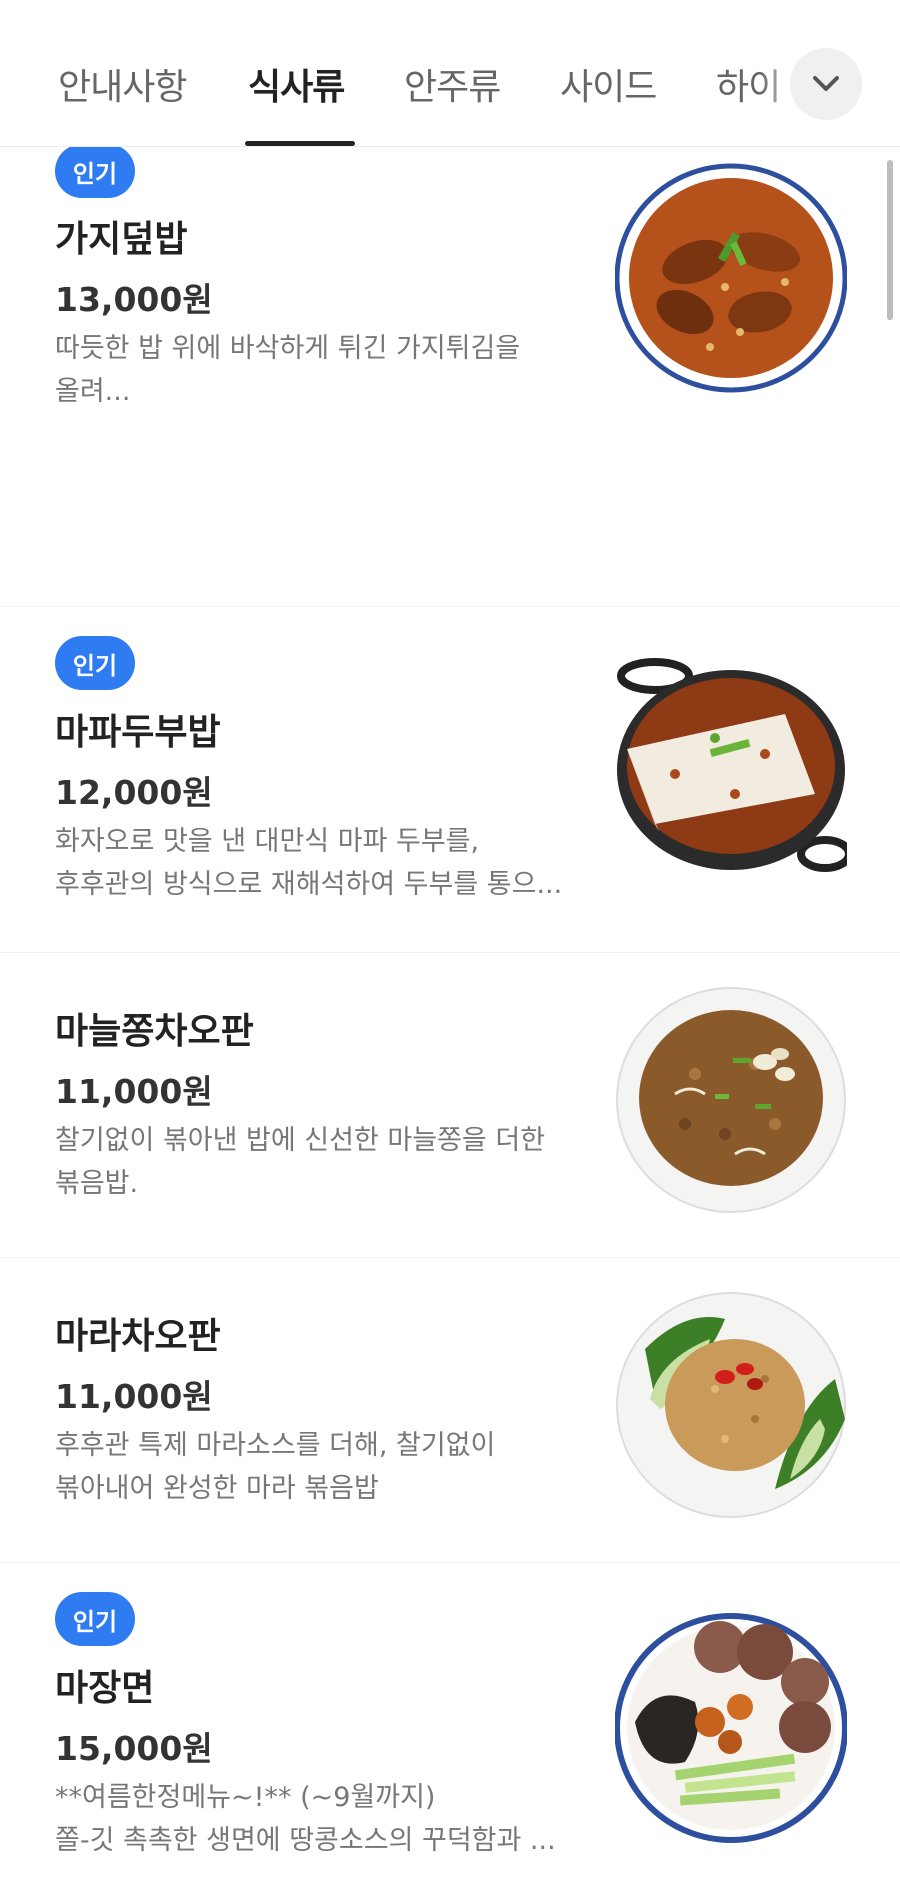 The width and height of the screenshot is (900, 1882). Describe the element at coordinates (275, 1445) in the screenshot. I see `description-line: 후후관 특제 마라소스를 더해, 찰기없이` at that location.